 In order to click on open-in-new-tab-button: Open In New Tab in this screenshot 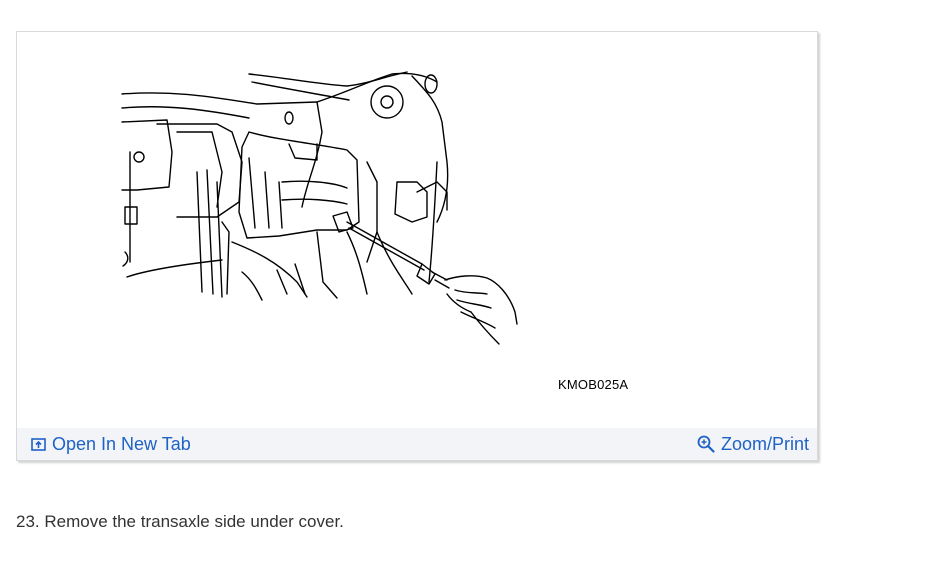, I will do `click(111, 444)`.